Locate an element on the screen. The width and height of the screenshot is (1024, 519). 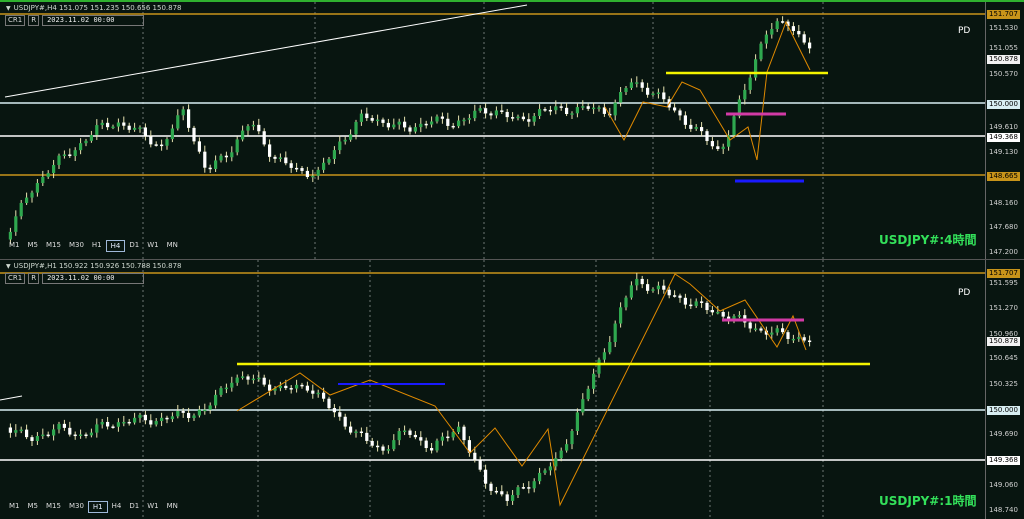
h4-watermark: USDJPY#:4時間 is located at coordinates (928, 240).